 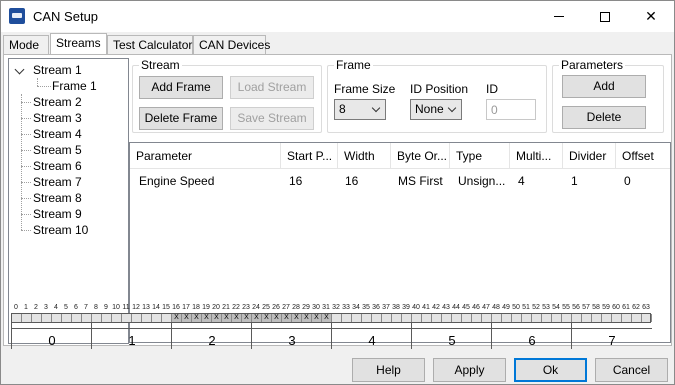 What do you see at coordinates (126, 307) in the screenshot?
I see `bit-number: 11` at bounding box center [126, 307].